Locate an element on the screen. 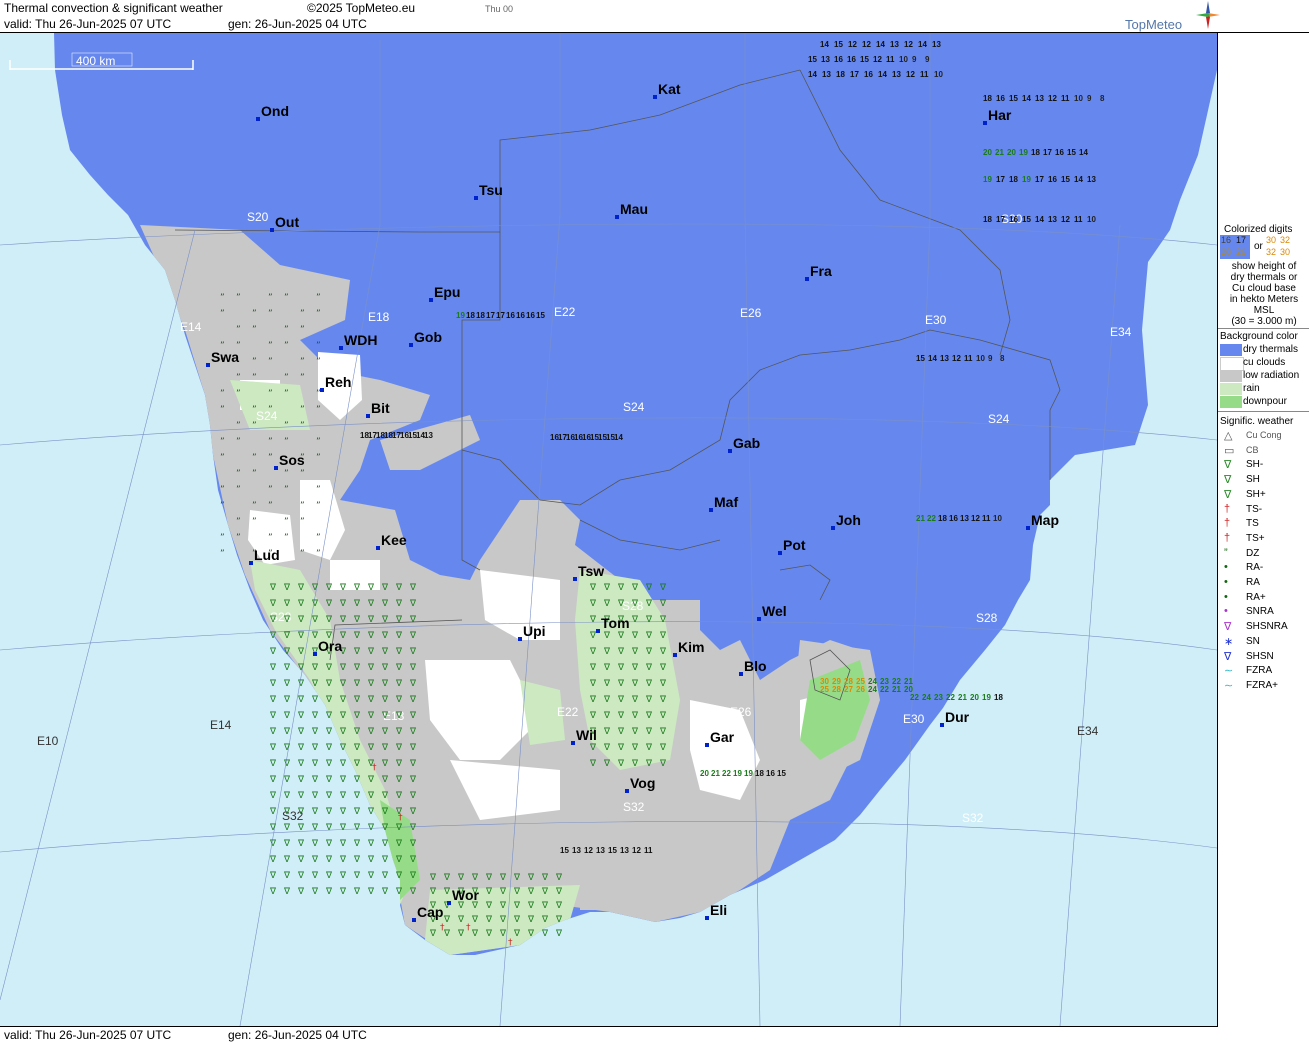 This screenshot has height=1043, width=1309. city-label: Gab is located at coordinates (746, 443).